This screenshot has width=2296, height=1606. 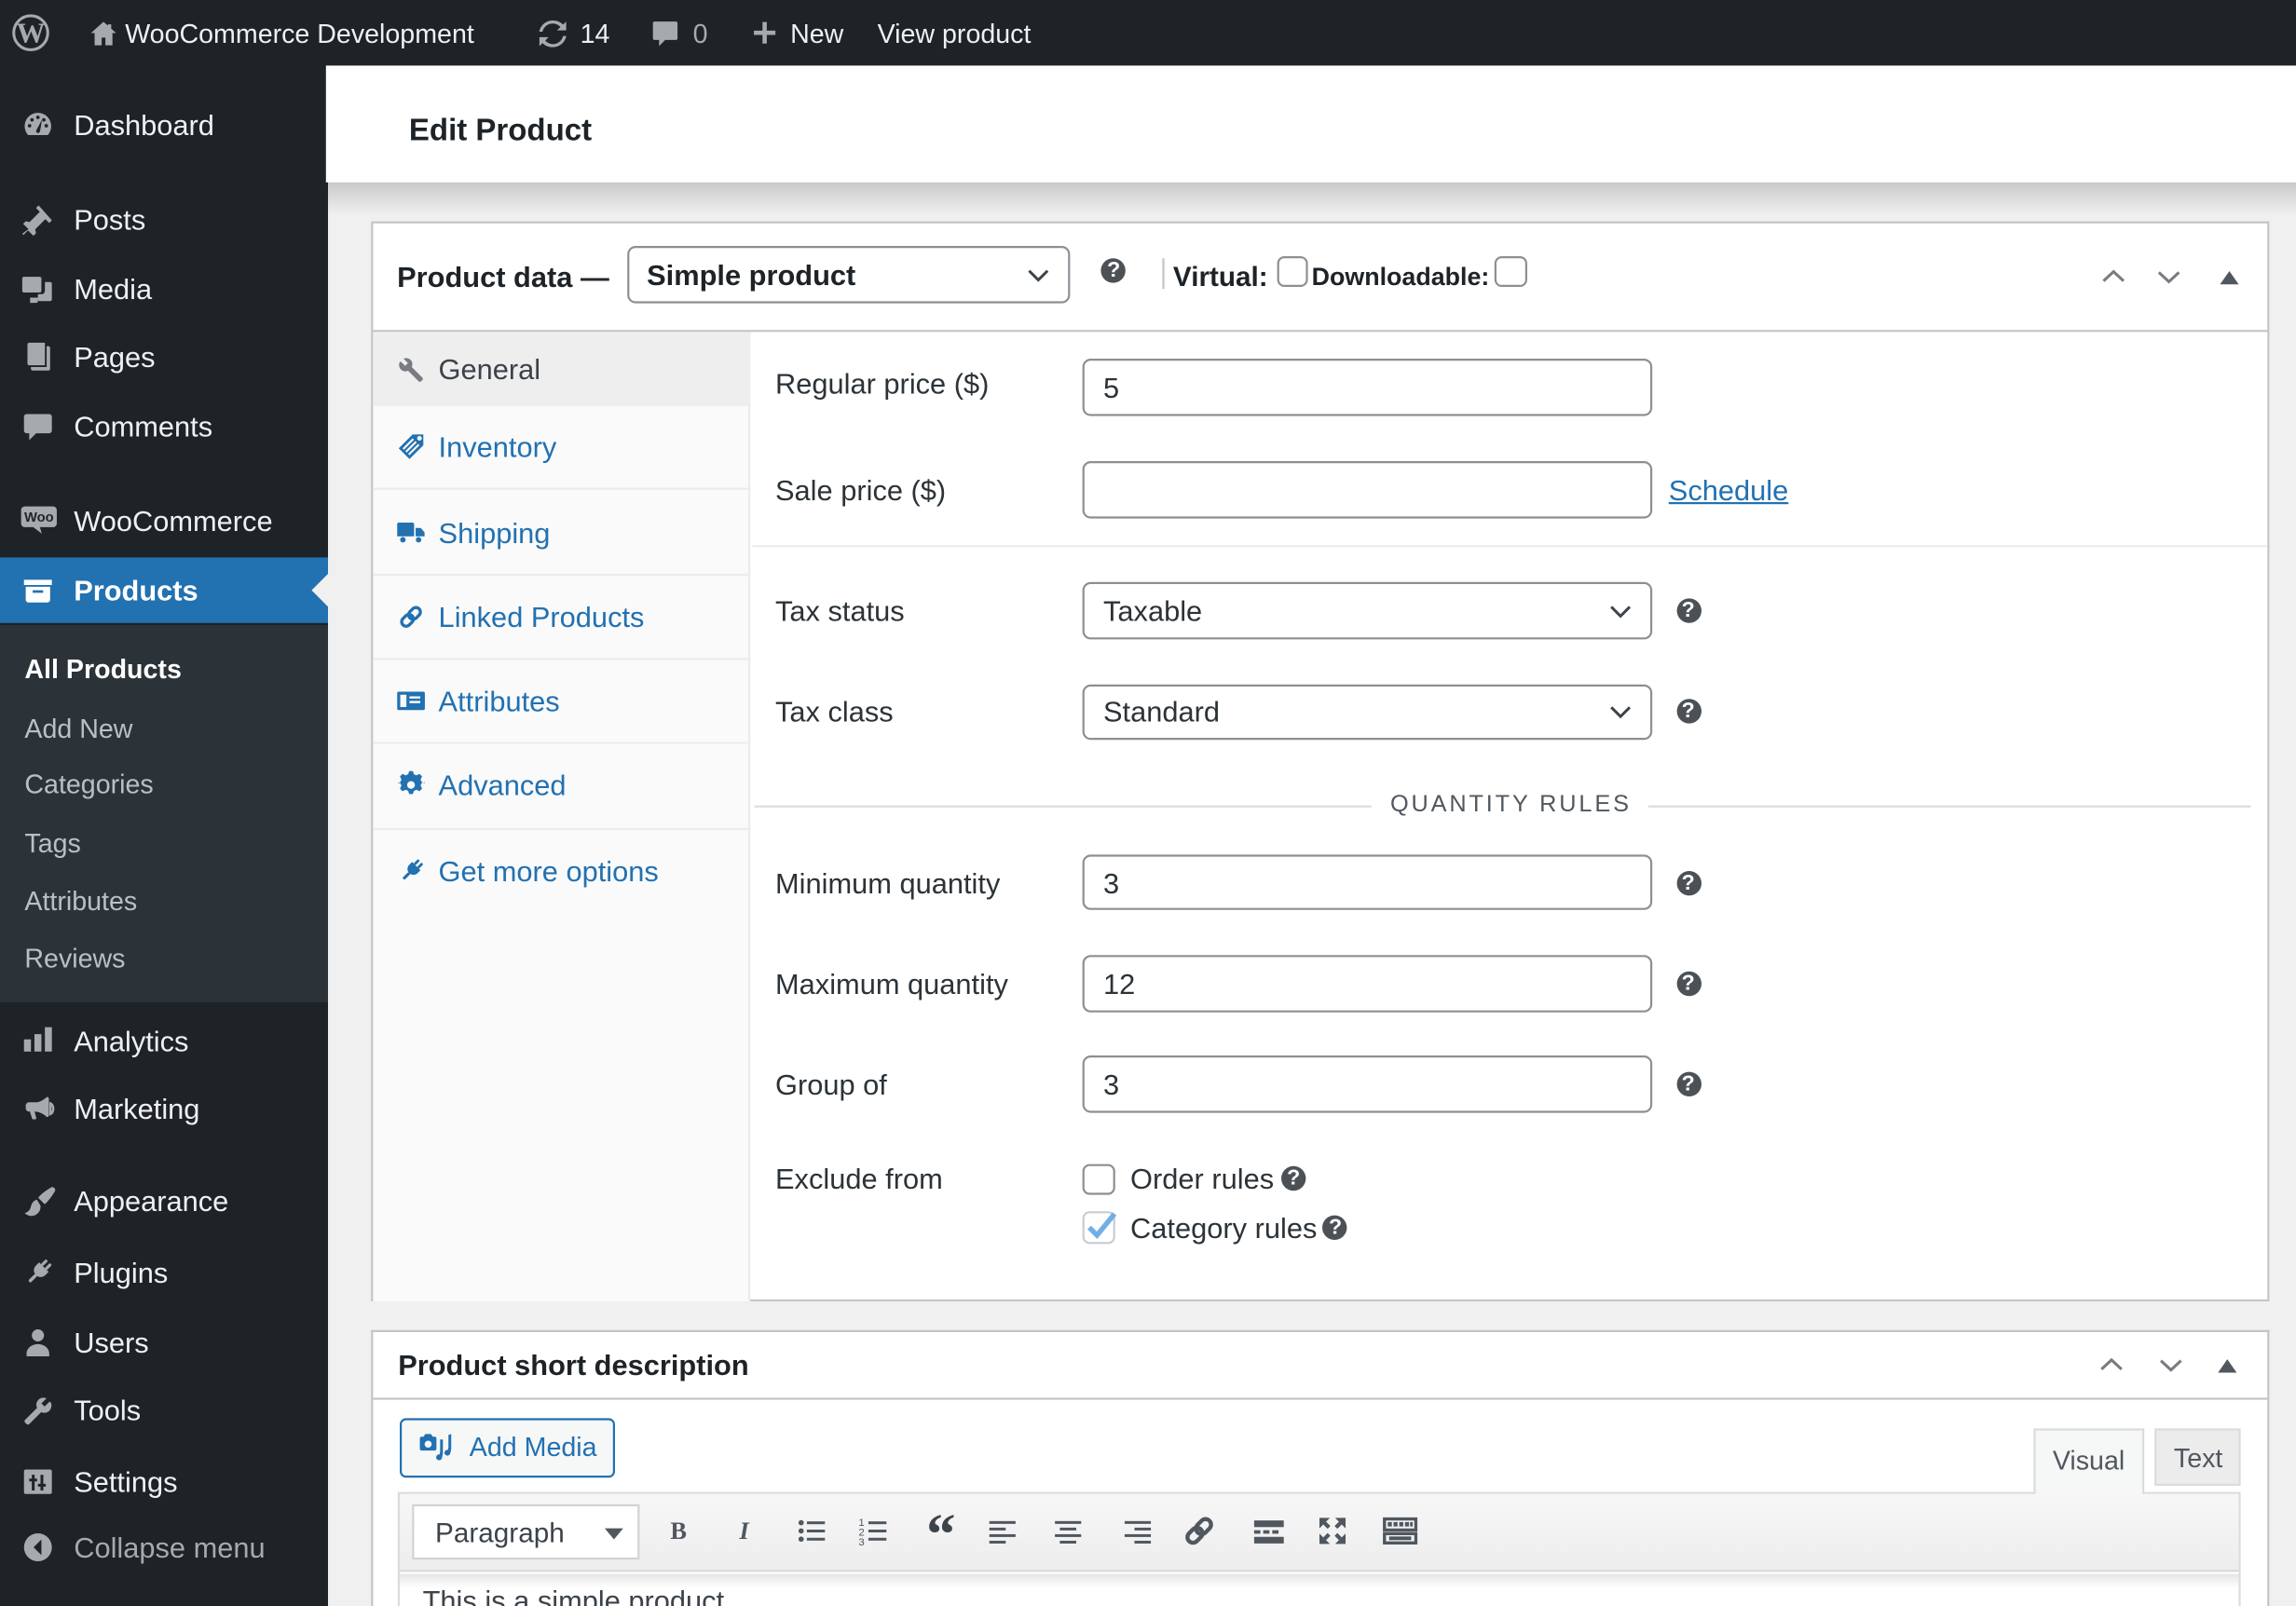 I want to click on svg-text: B, so click(x=677, y=1532).